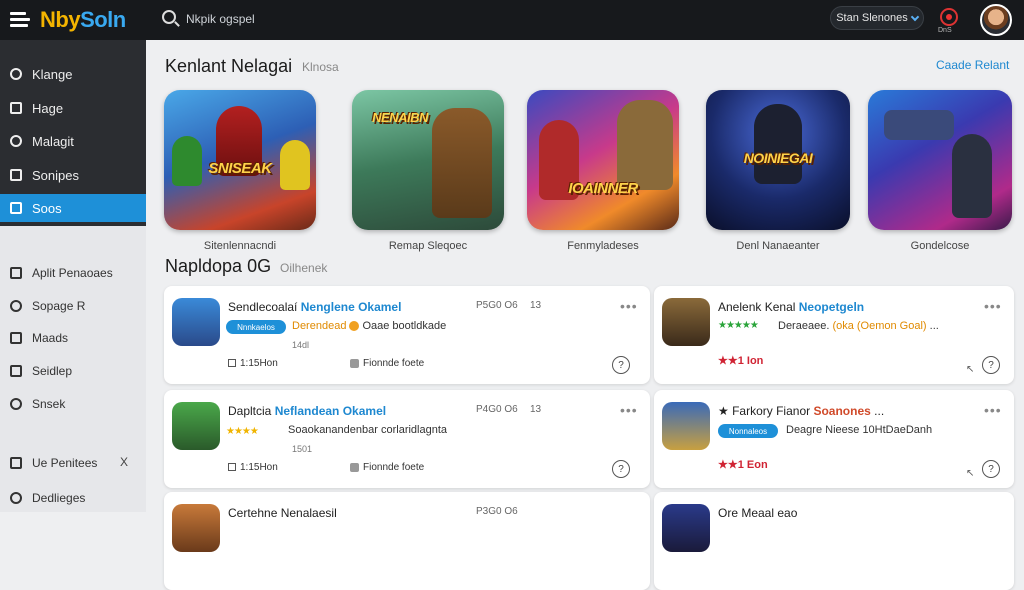  Describe the element at coordinates (16, 338) in the screenshot. I see `flag-icon` at that location.